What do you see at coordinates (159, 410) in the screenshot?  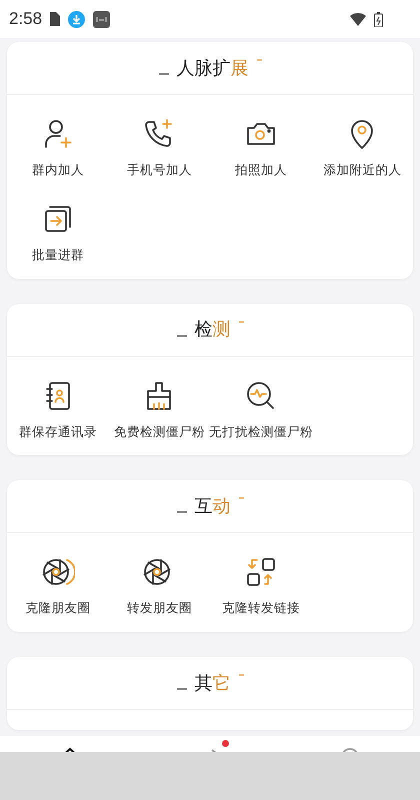 I see `feature-item: 免费检测僵尸粉` at bounding box center [159, 410].